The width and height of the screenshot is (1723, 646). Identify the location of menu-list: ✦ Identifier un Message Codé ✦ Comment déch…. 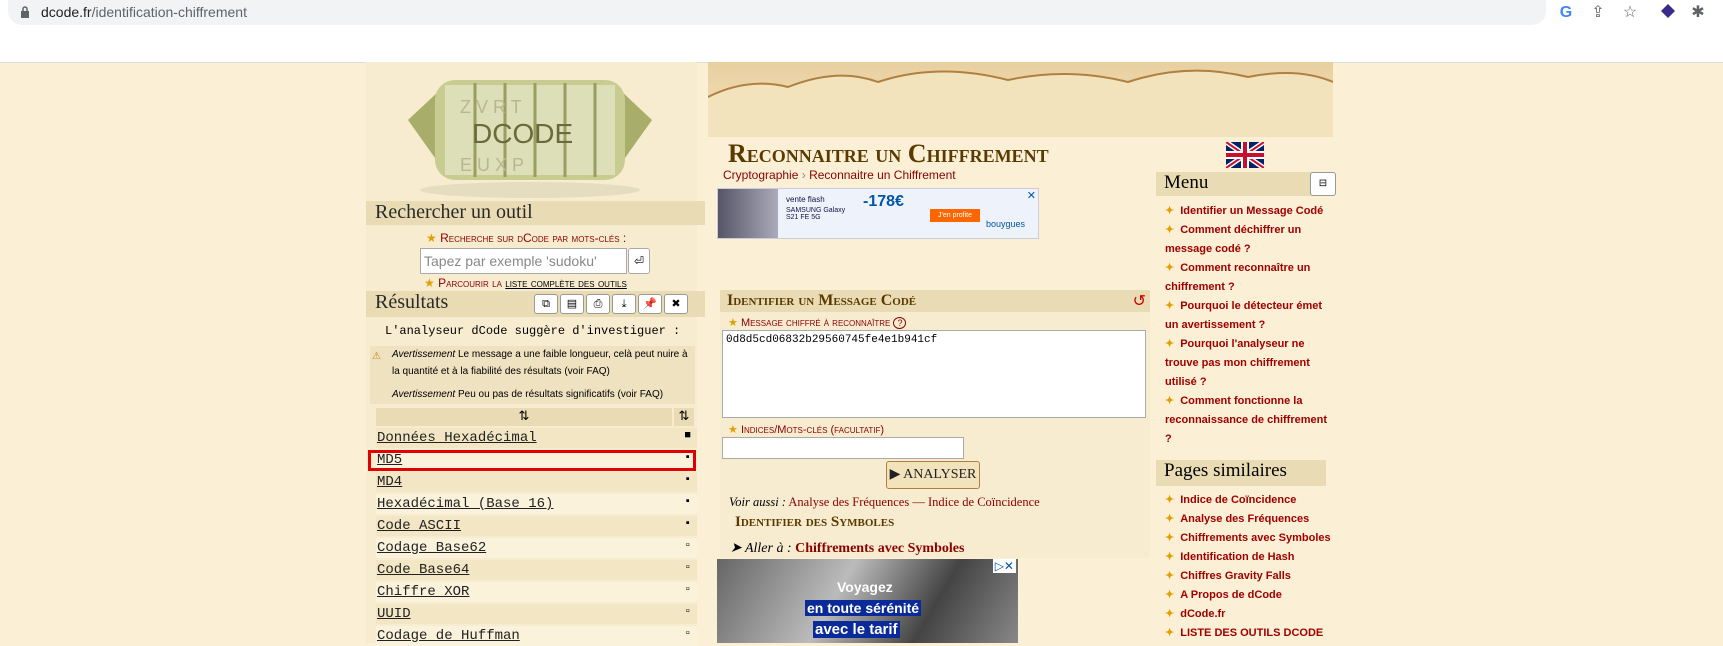
(1250, 325).